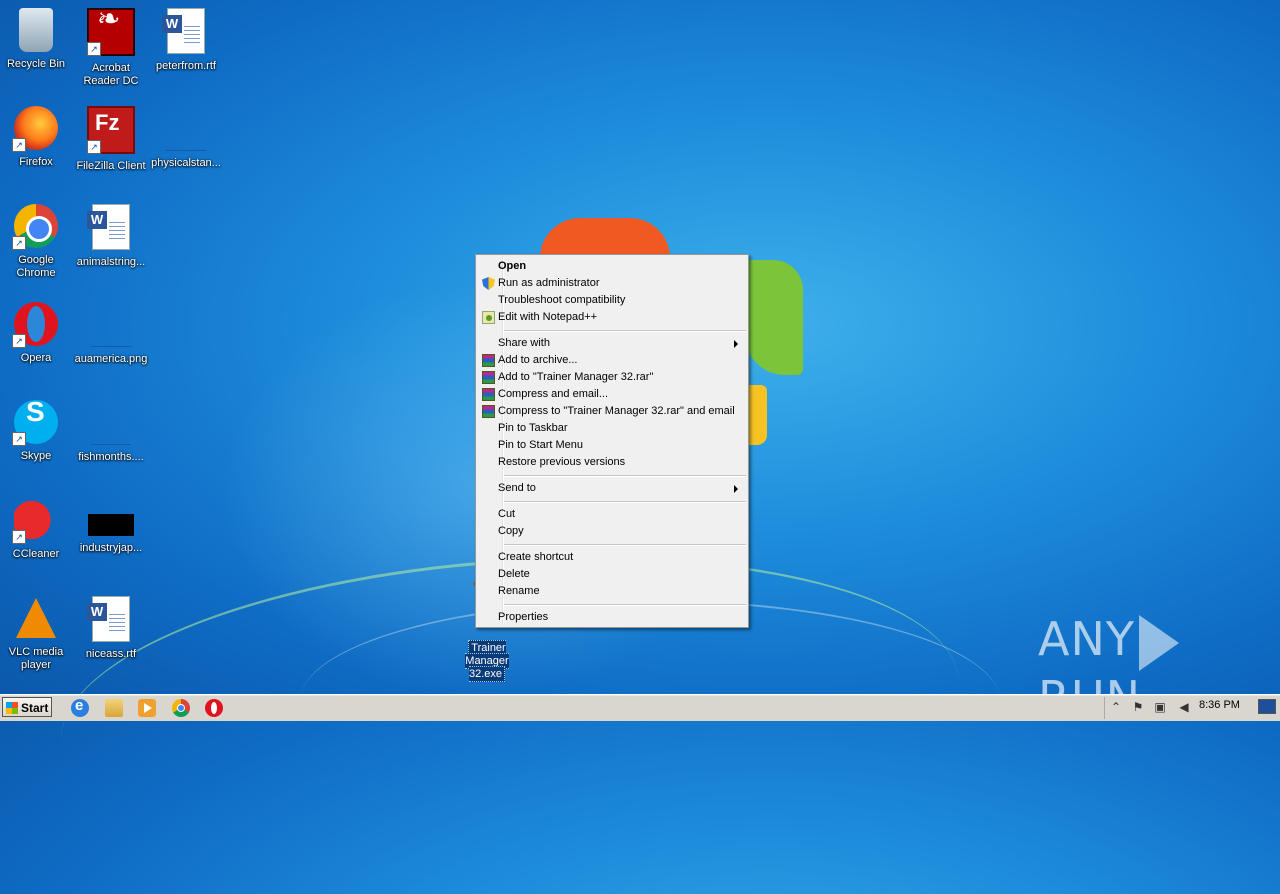  What do you see at coordinates (611, 428) in the screenshot?
I see `menu-item-pin-taskbar: Pin to Taskbar` at bounding box center [611, 428].